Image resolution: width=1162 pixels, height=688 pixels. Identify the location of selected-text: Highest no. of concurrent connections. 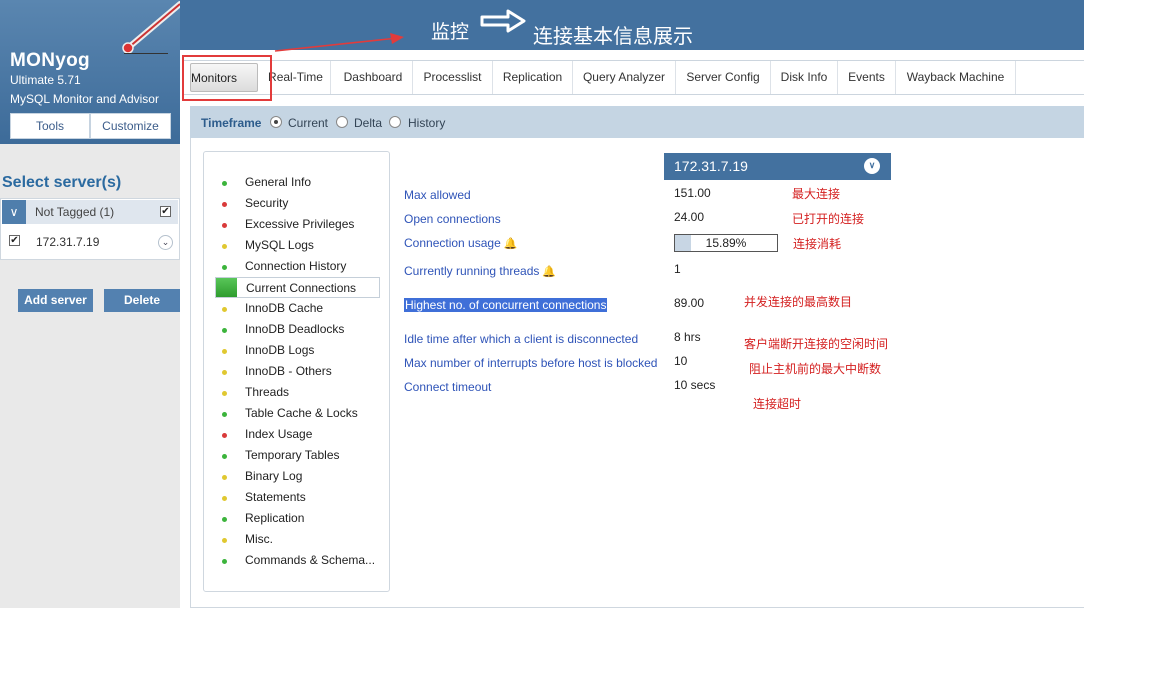
(506, 305).